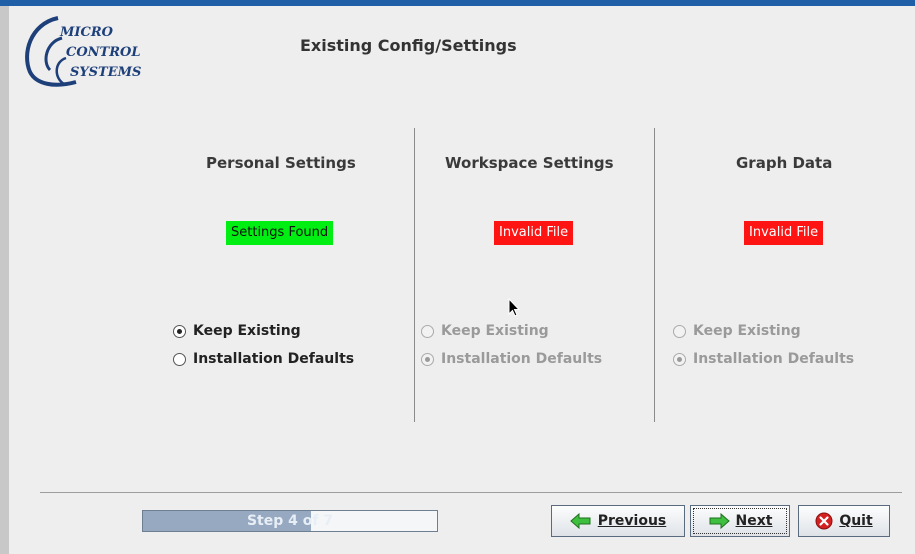  Describe the element at coordinates (86, 32) in the screenshot. I see `logo-line-1: MICRO` at that location.